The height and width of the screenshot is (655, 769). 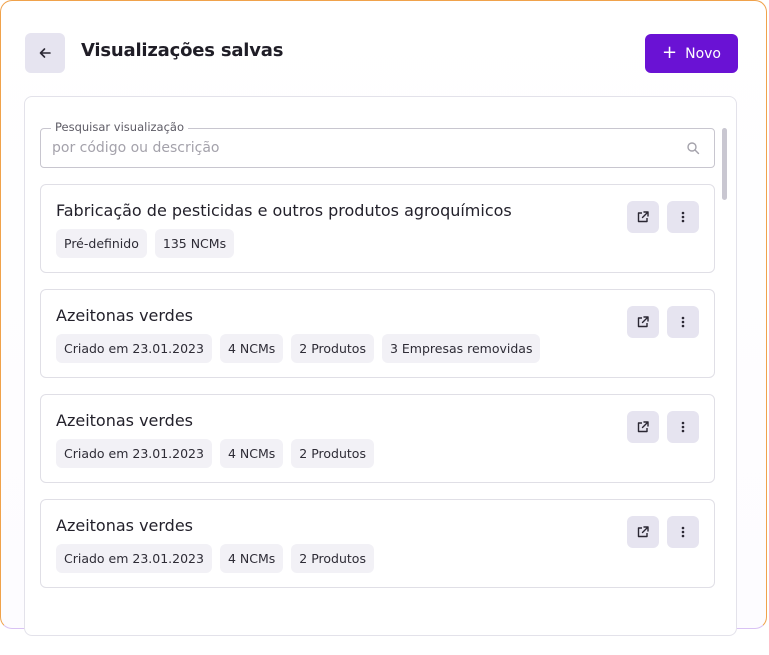 I want to click on new-view-button: + Novo, so click(x=691, y=53).